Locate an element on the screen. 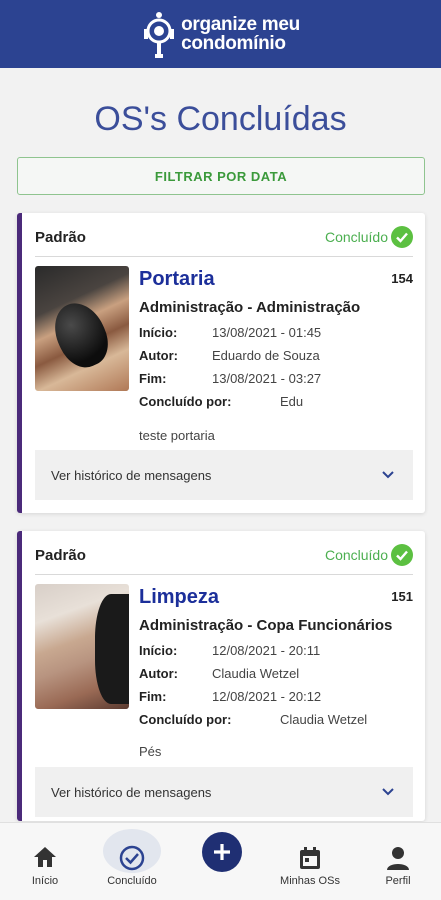  order-note: teste portaria is located at coordinates (177, 435).